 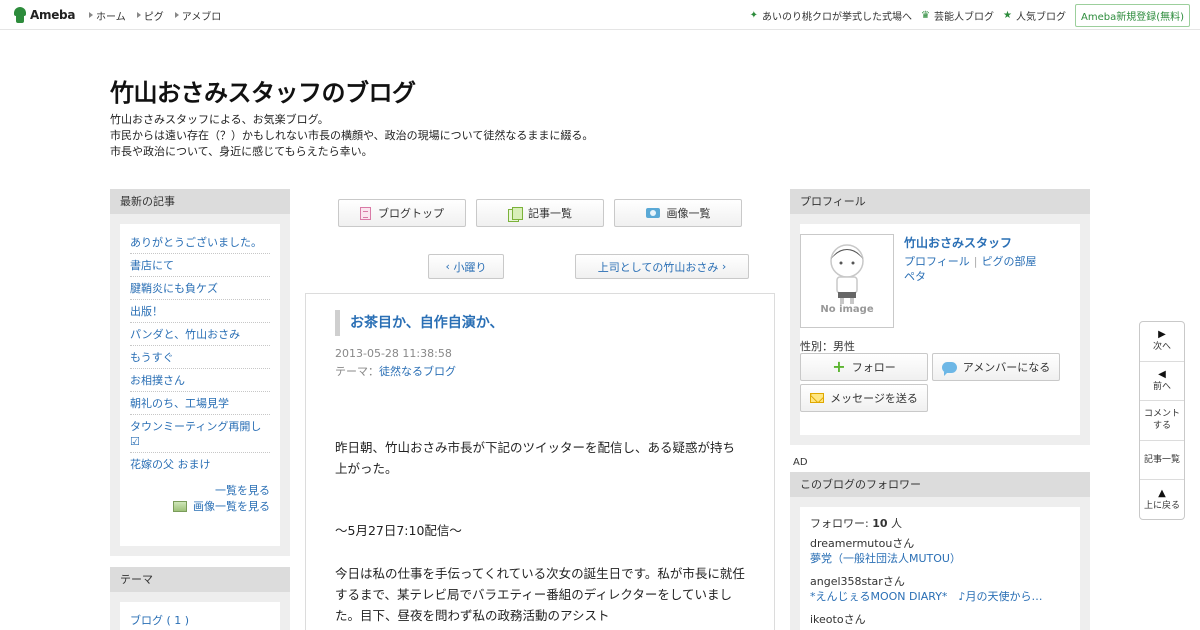 I want to click on article-list-label: 記事一覧, so click(x=550, y=213).